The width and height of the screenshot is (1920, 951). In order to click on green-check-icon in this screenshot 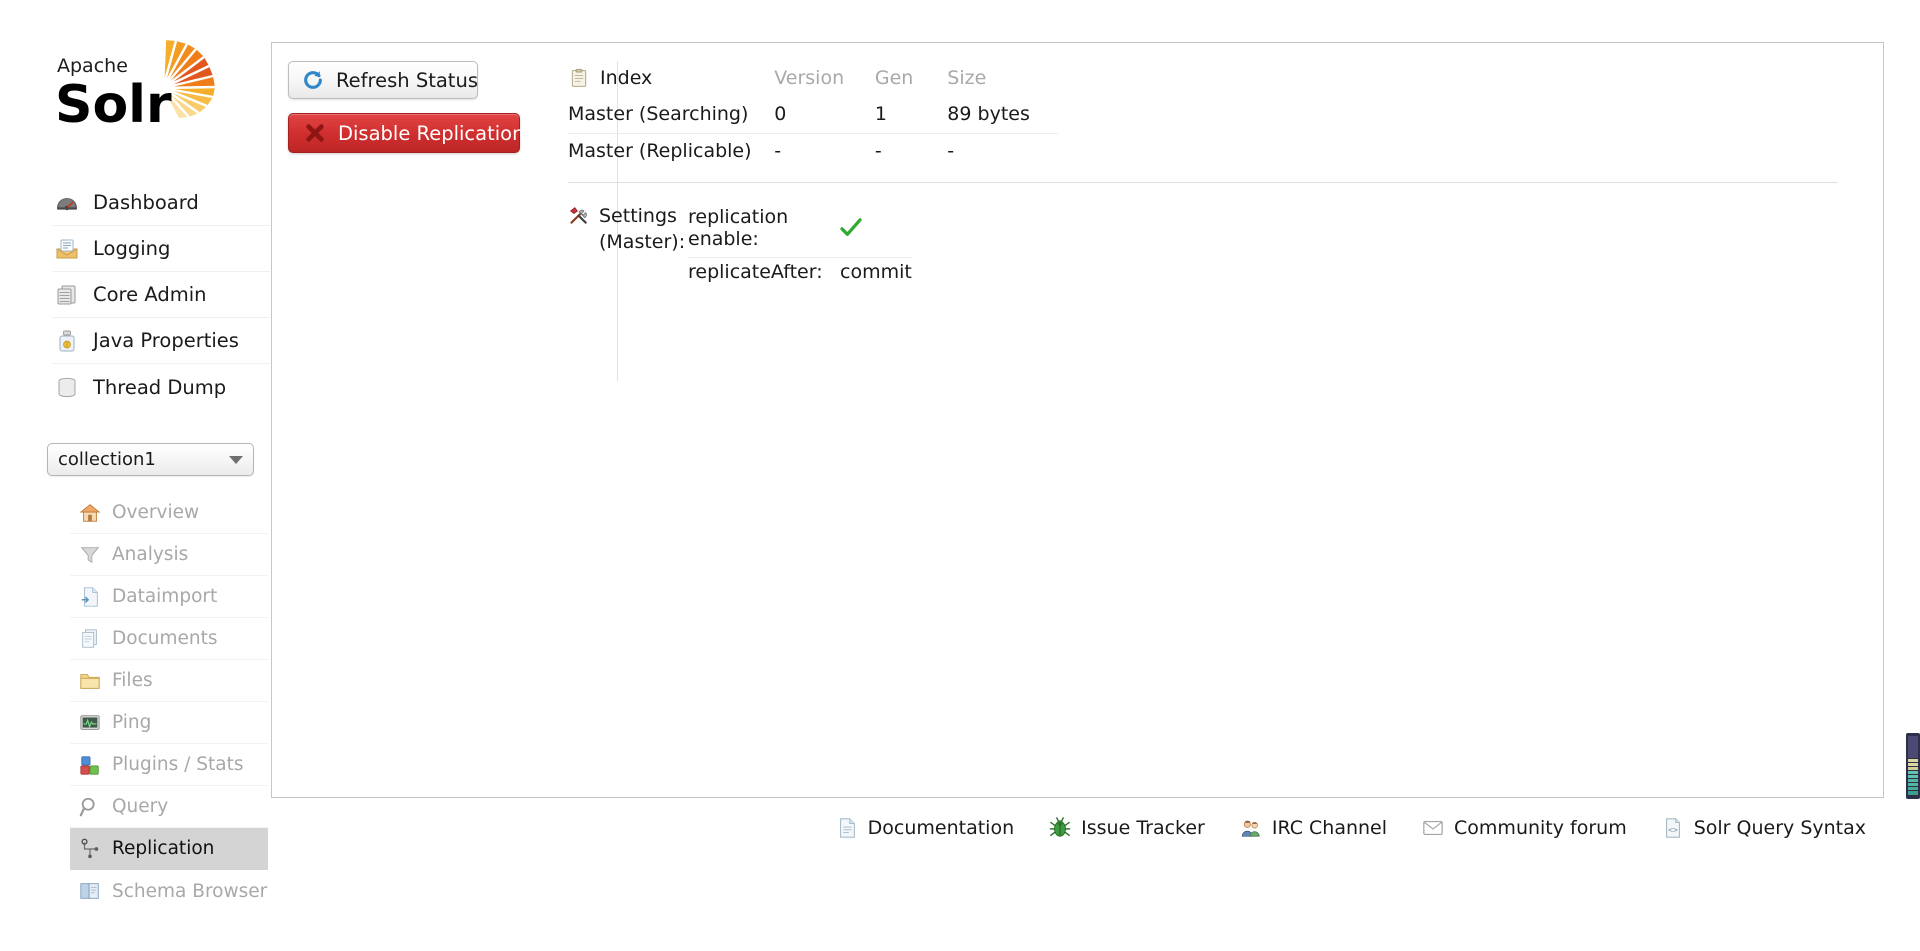, I will do `click(876, 227)`.